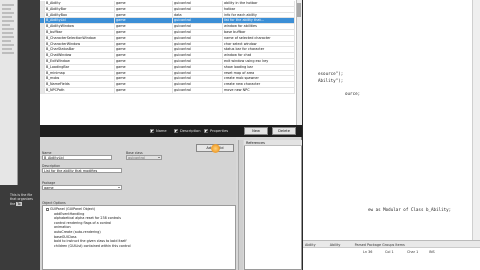  Describe the element at coordinates (259, 55) in the screenshot. I see `table-cell: window for chat` at that location.